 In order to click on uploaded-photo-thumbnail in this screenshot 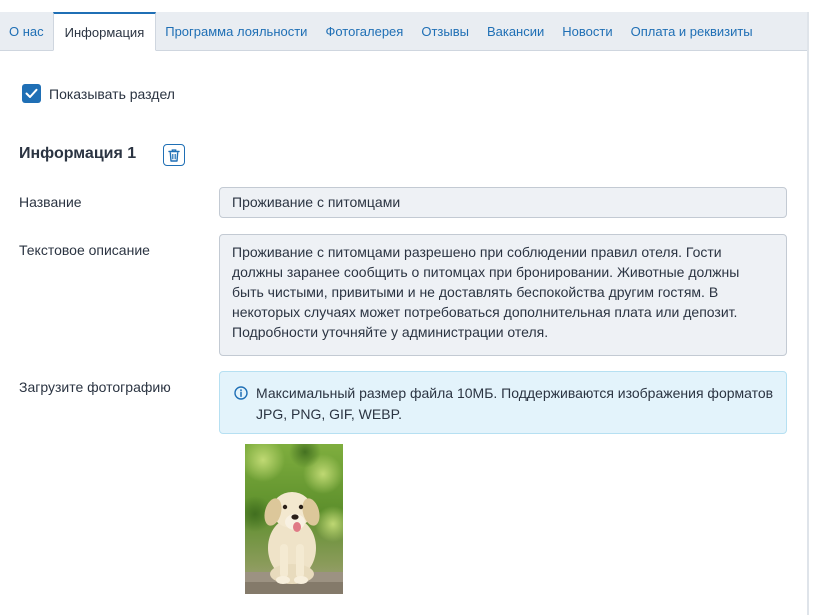, I will do `click(294, 519)`.